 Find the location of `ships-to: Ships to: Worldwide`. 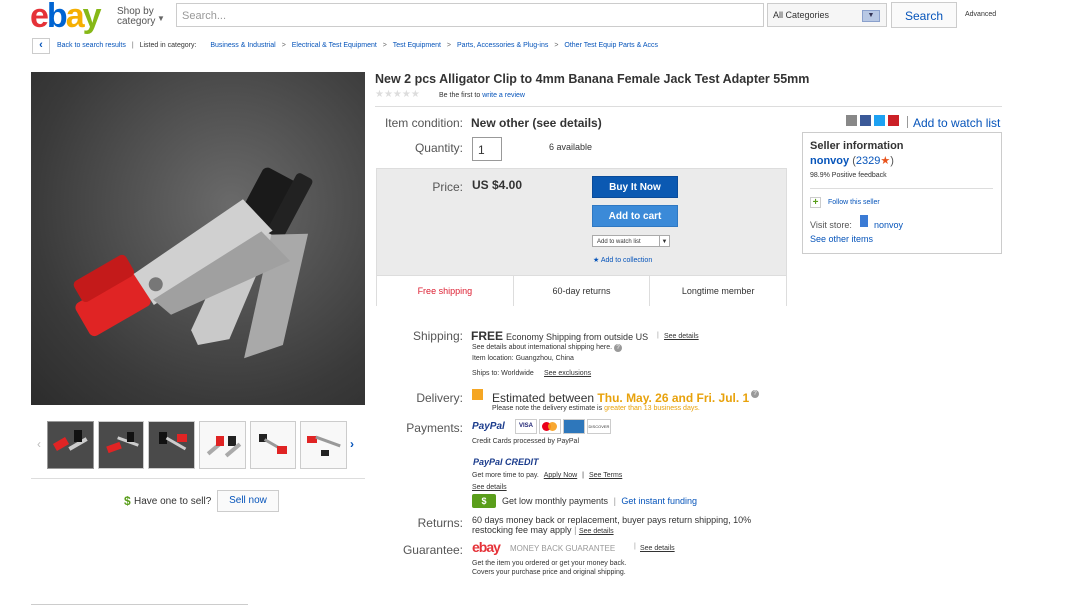

ships-to: Ships to: Worldwide is located at coordinates (503, 373).